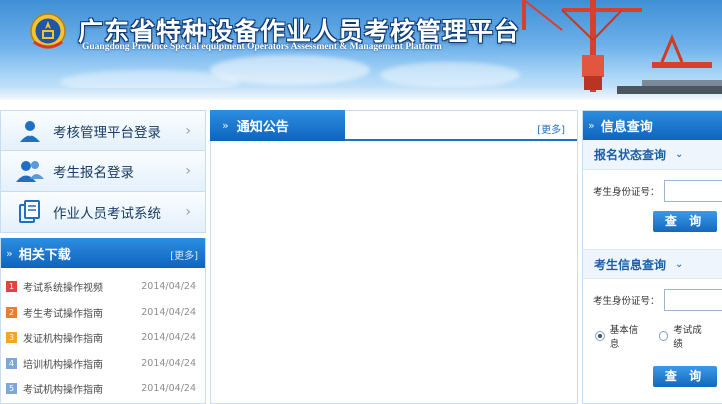 The width and height of the screenshot is (722, 404). What do you see at coordinates (63, 391) in the screenshot?
I see `download-item-title: 考试机构操作指南` at bounding box center [63, 391].